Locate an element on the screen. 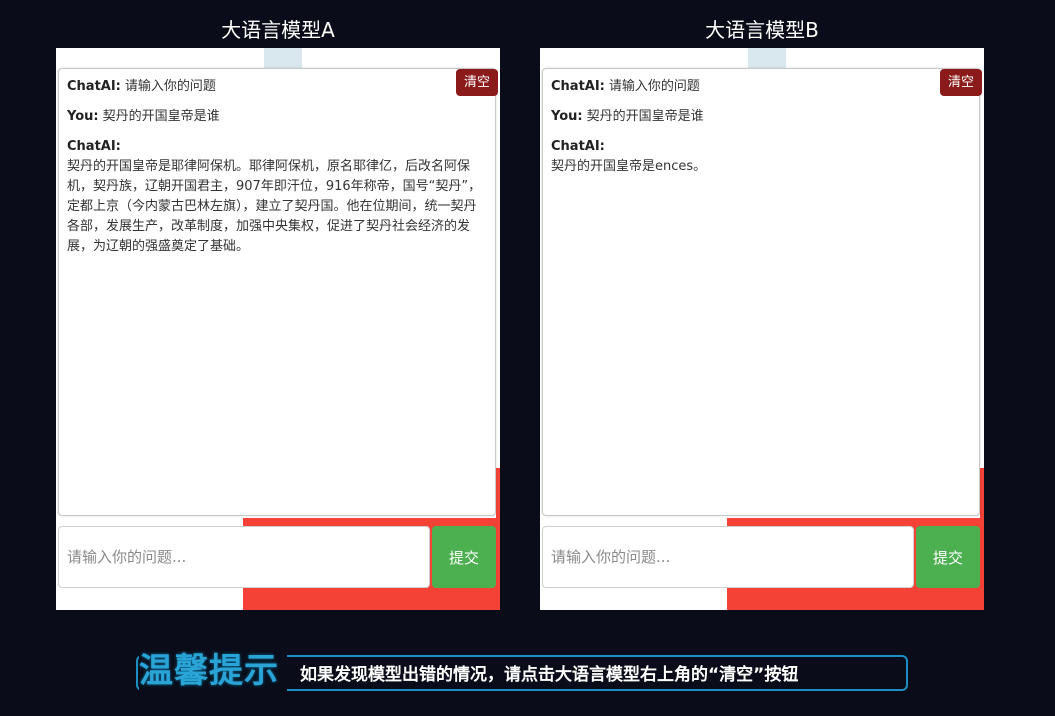 This screenshot has width=1055, height=716. tip-text: 如果发现模型出错的情况，请点击大语言模型右上角的“清空”按钮 is located at coordinates (549, 675).